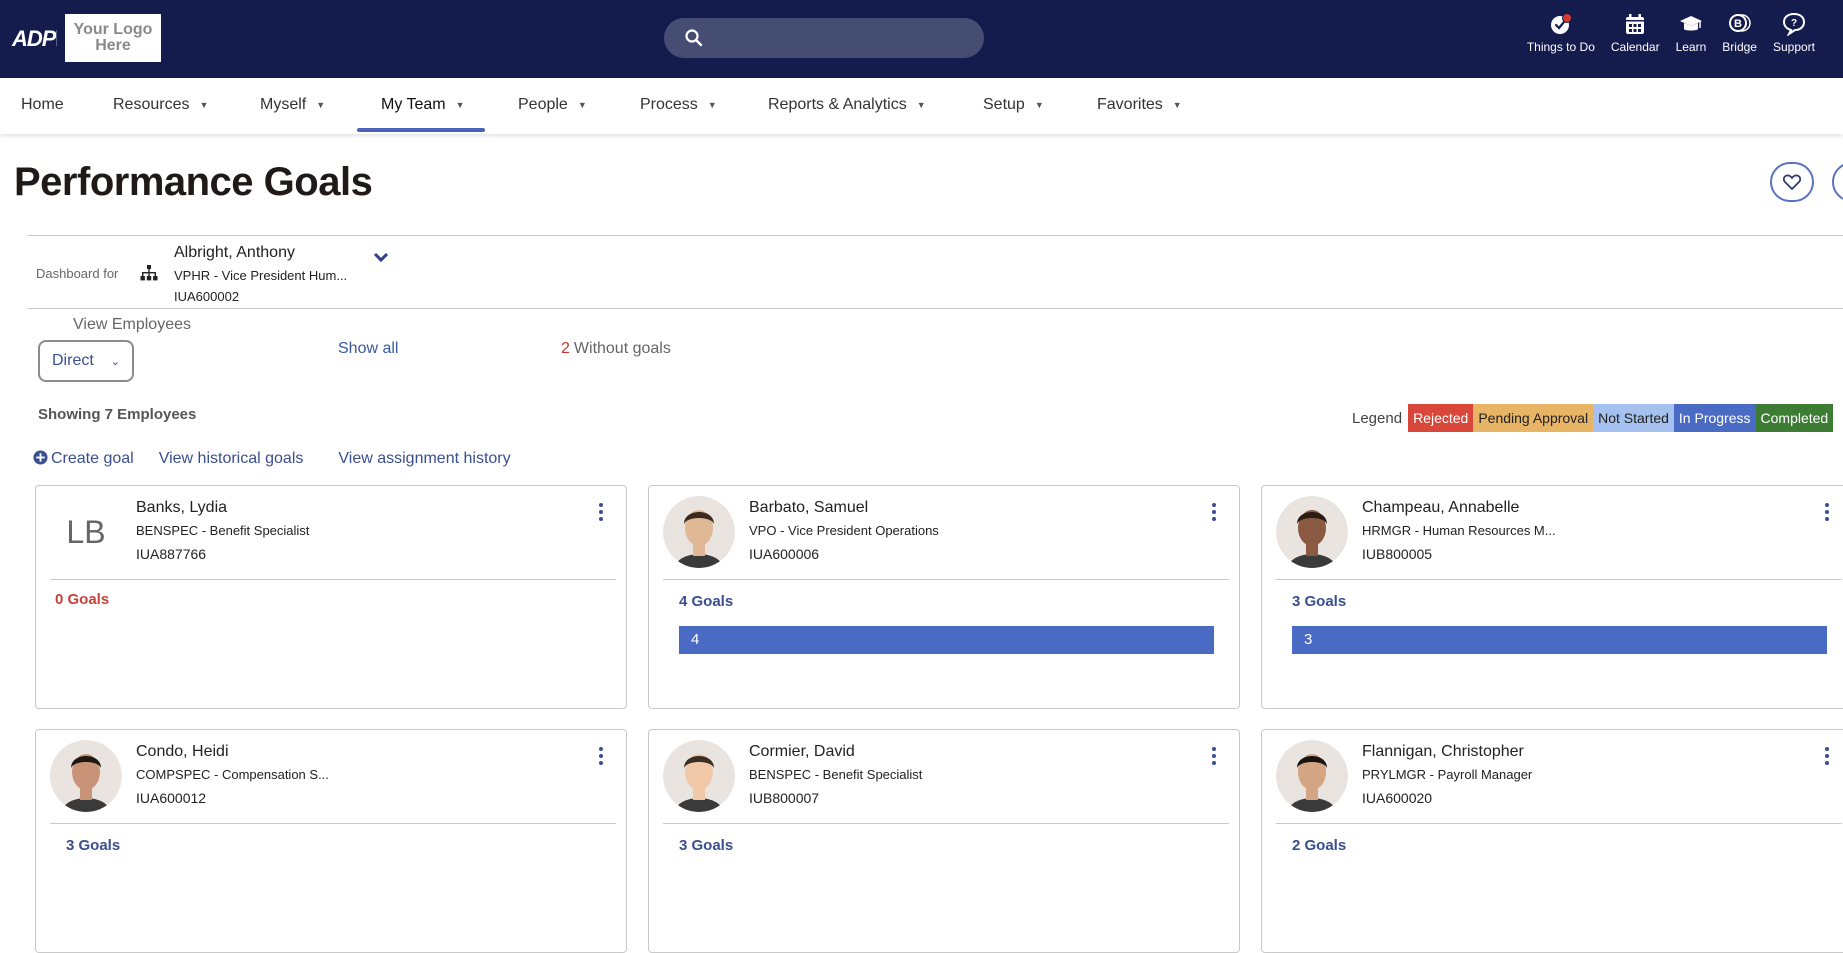  What do you see at coordinates (844, 530) in the screenshot?
I see `employee-title: VPO - Vice President Operations` at bounding box center [844, 530].